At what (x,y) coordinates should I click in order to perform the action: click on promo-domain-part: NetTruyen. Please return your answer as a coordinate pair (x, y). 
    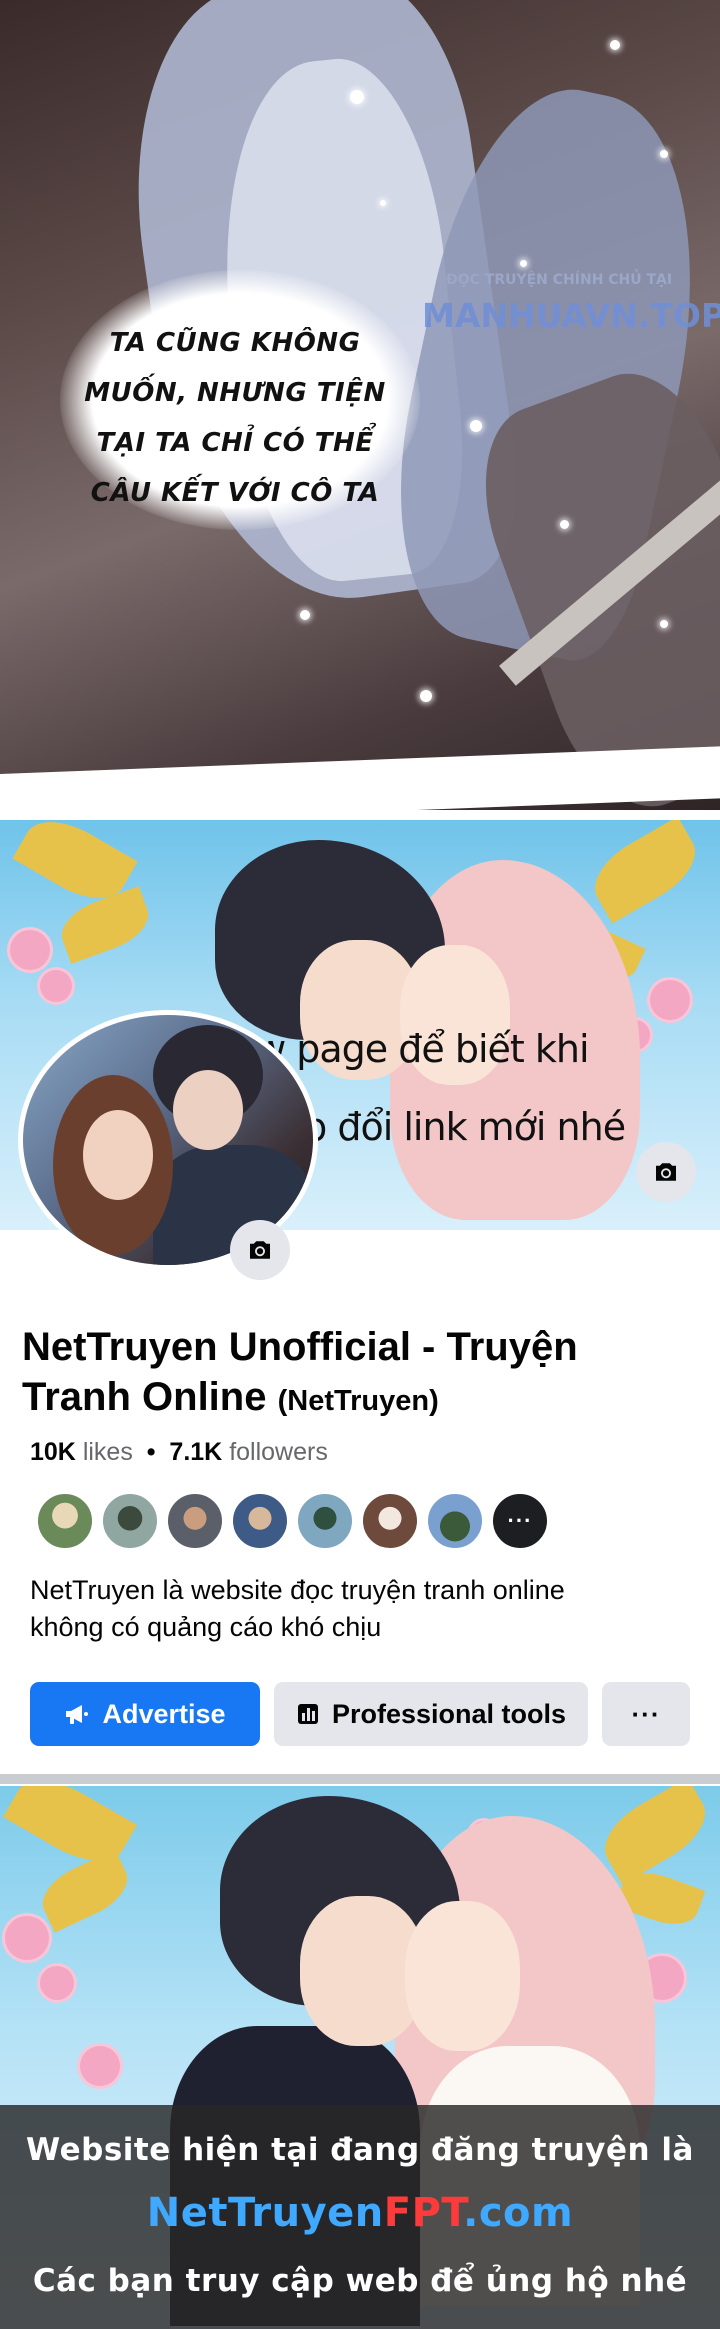
    Looking at the image, I should click on (265, 2213).